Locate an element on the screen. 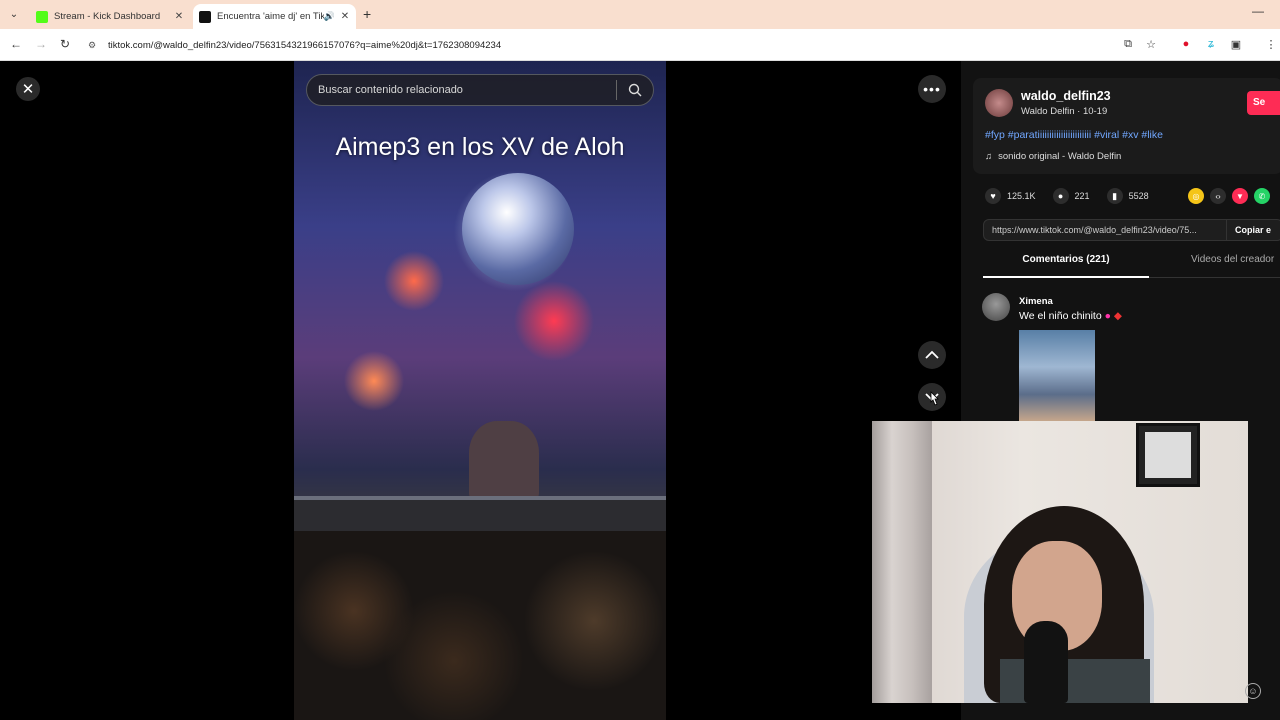 The height and width of the screenshot is (720, 1280). like-button: ♥ 125.1K is located at coordinates (1010, 196).